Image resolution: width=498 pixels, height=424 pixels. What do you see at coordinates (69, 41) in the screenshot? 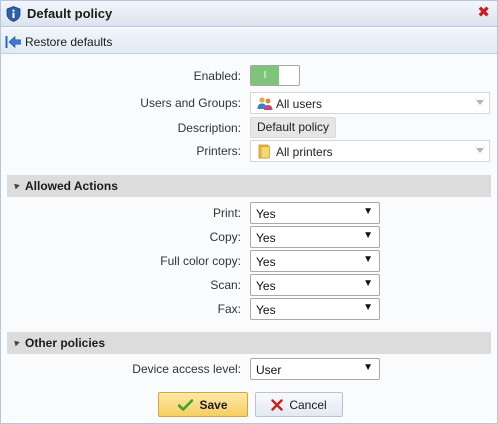
I see `restore-defaults-label: Restore defaults` at bounding box center [69, 41].